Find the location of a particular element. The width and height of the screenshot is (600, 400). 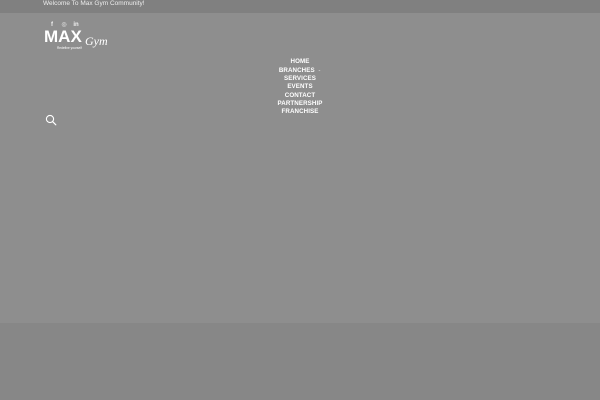

search-icon is located at coordinates (51, 120).